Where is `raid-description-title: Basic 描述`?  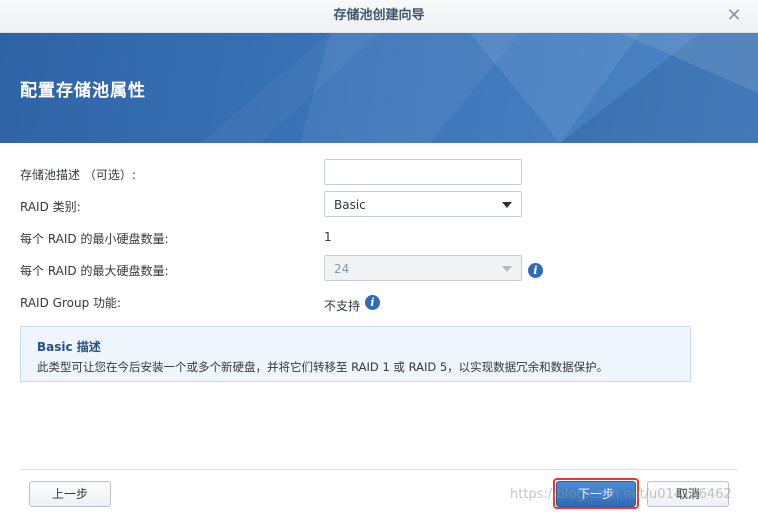 raid-description-title: Basic 描述 is located at coordinates (69, 347).